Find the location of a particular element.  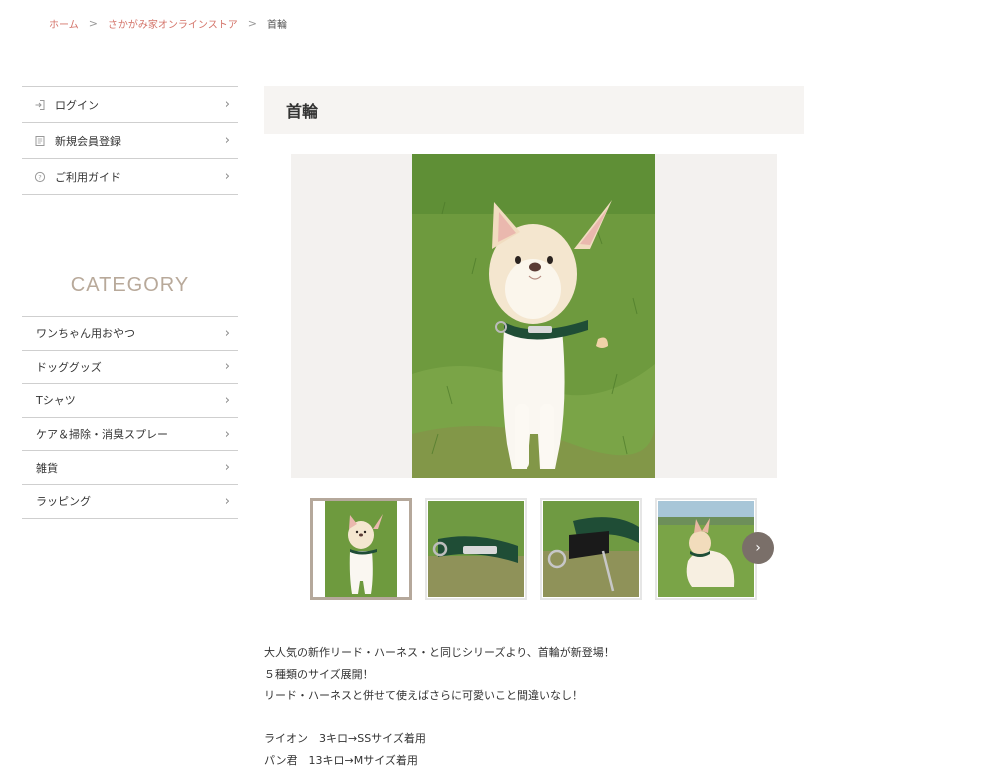

description-line: リード・ハーネスと併せて使えばさらに可愛いこと間違いなし！ is located at coordinates (423, 695).